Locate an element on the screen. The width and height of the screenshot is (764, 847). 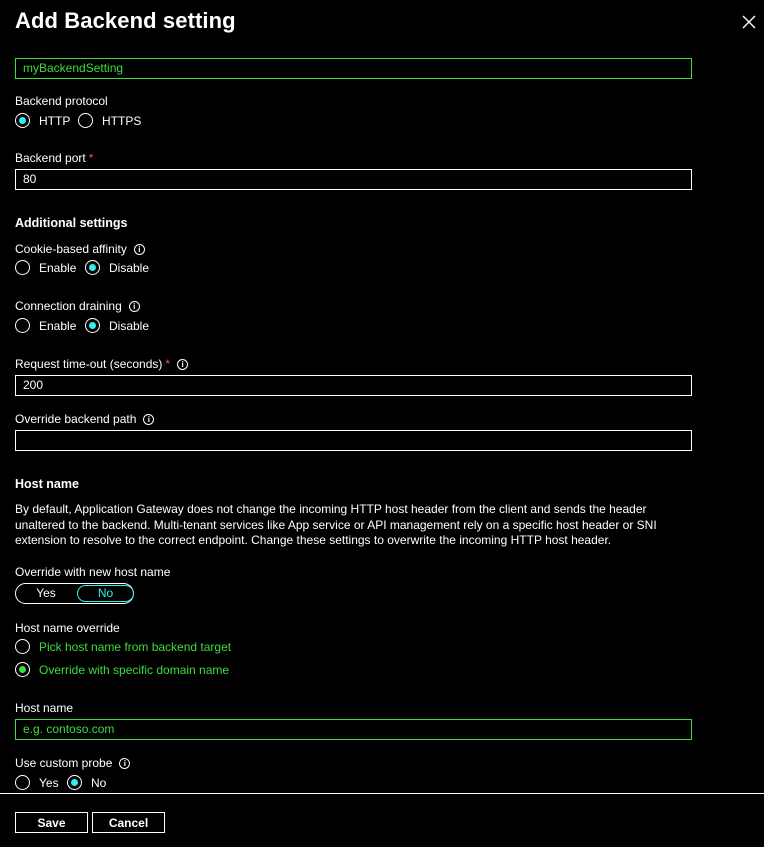
host-name-override-label: Host name override is located at coordinates (67, 628).